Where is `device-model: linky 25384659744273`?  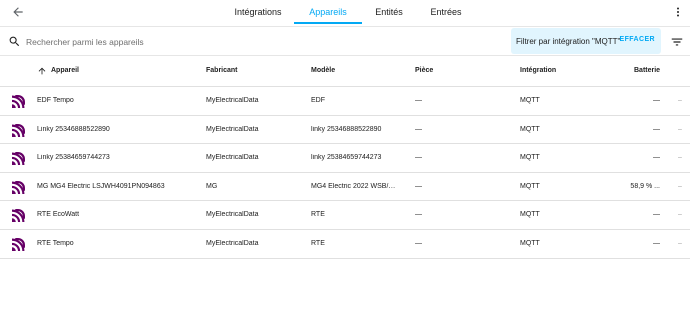
device-model: linky 25384659744273 is located at coordinates (346, 158).